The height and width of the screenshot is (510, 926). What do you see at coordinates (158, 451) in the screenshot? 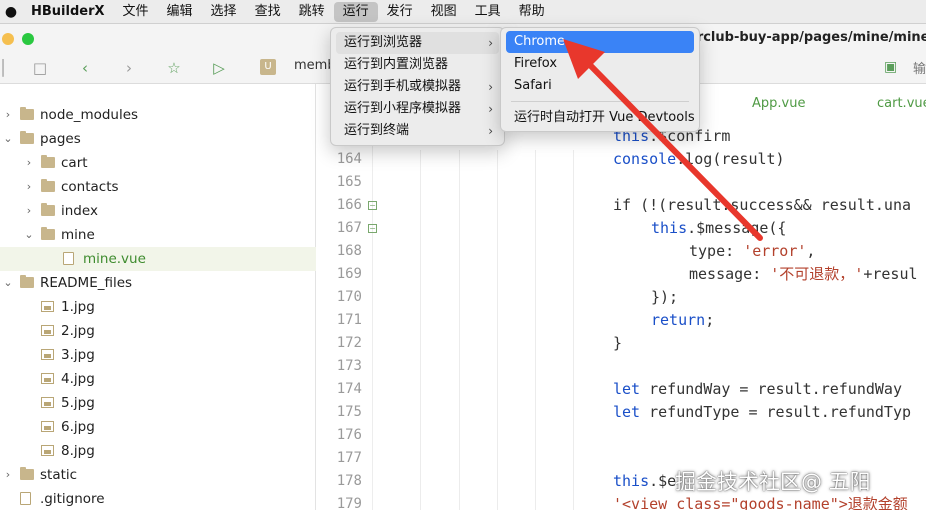
I see `tree-item-8-jpg: 8.jpg` at bounding box center [158, 451].